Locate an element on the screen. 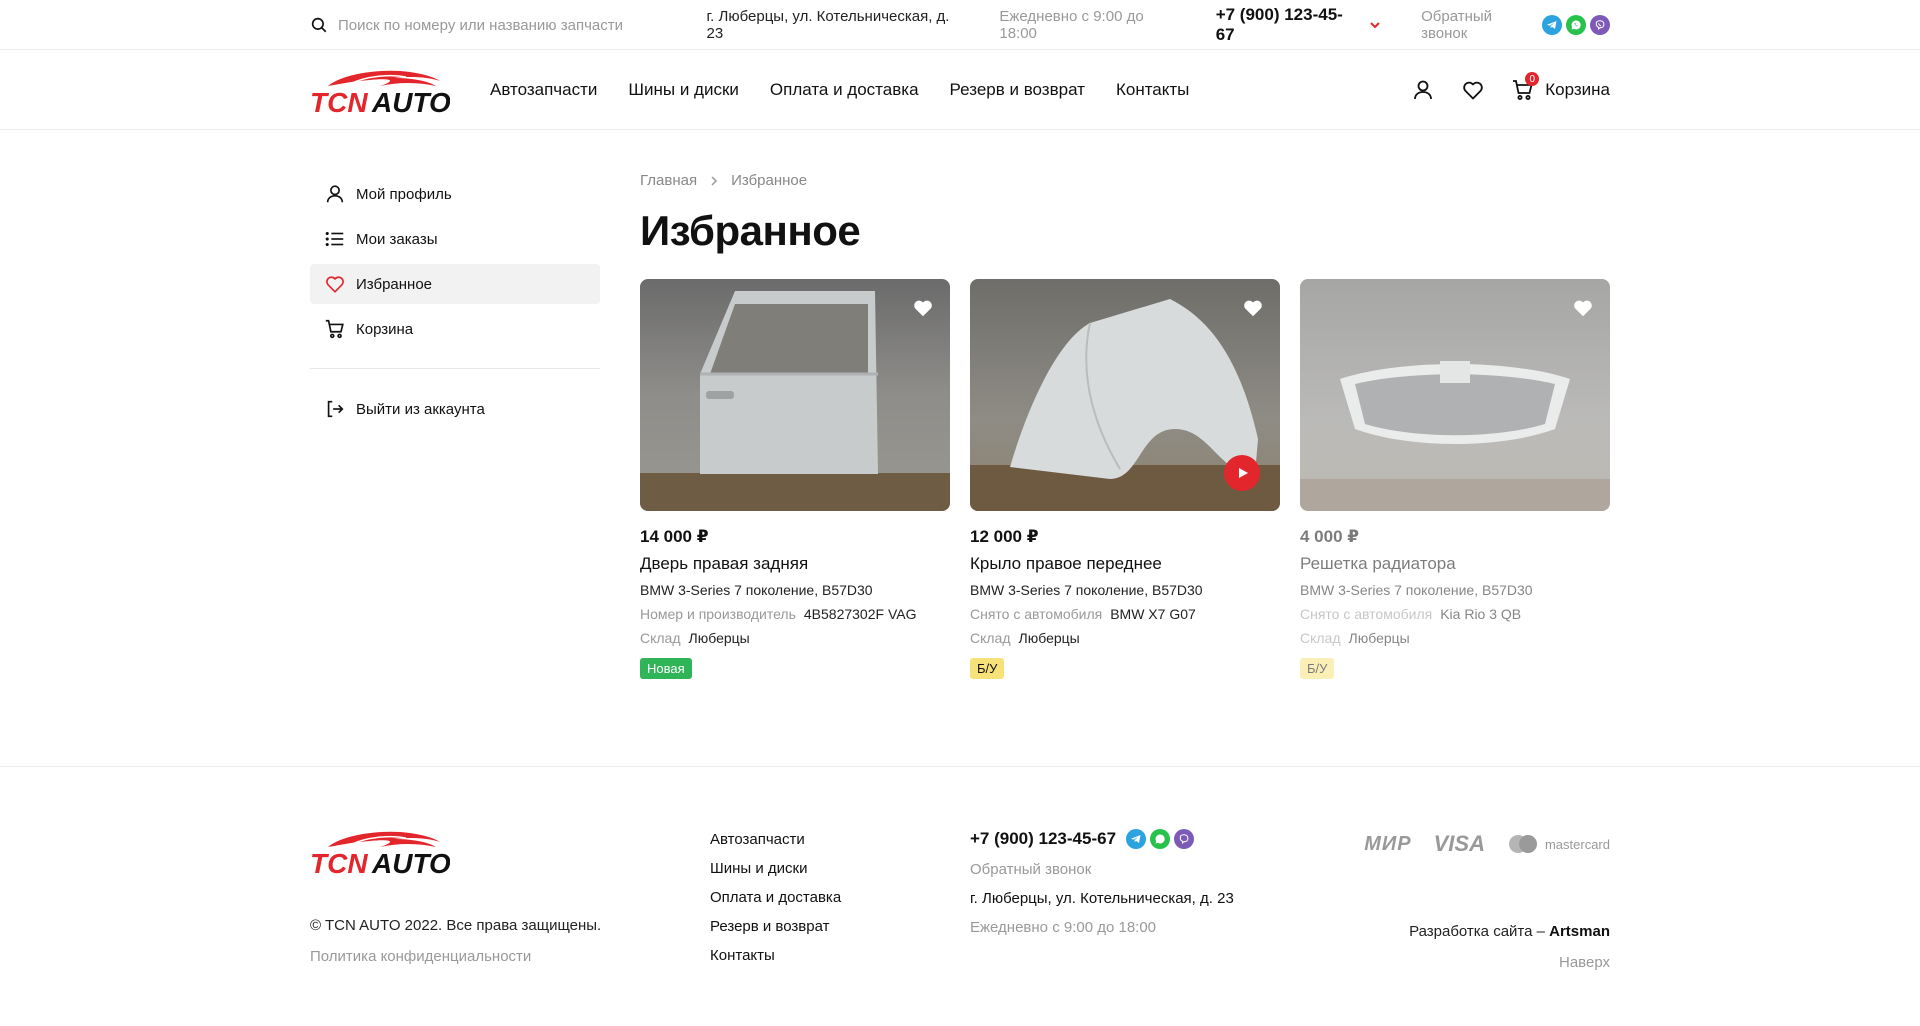  condition-badge: Б/У is located at coordinates (987, 668).